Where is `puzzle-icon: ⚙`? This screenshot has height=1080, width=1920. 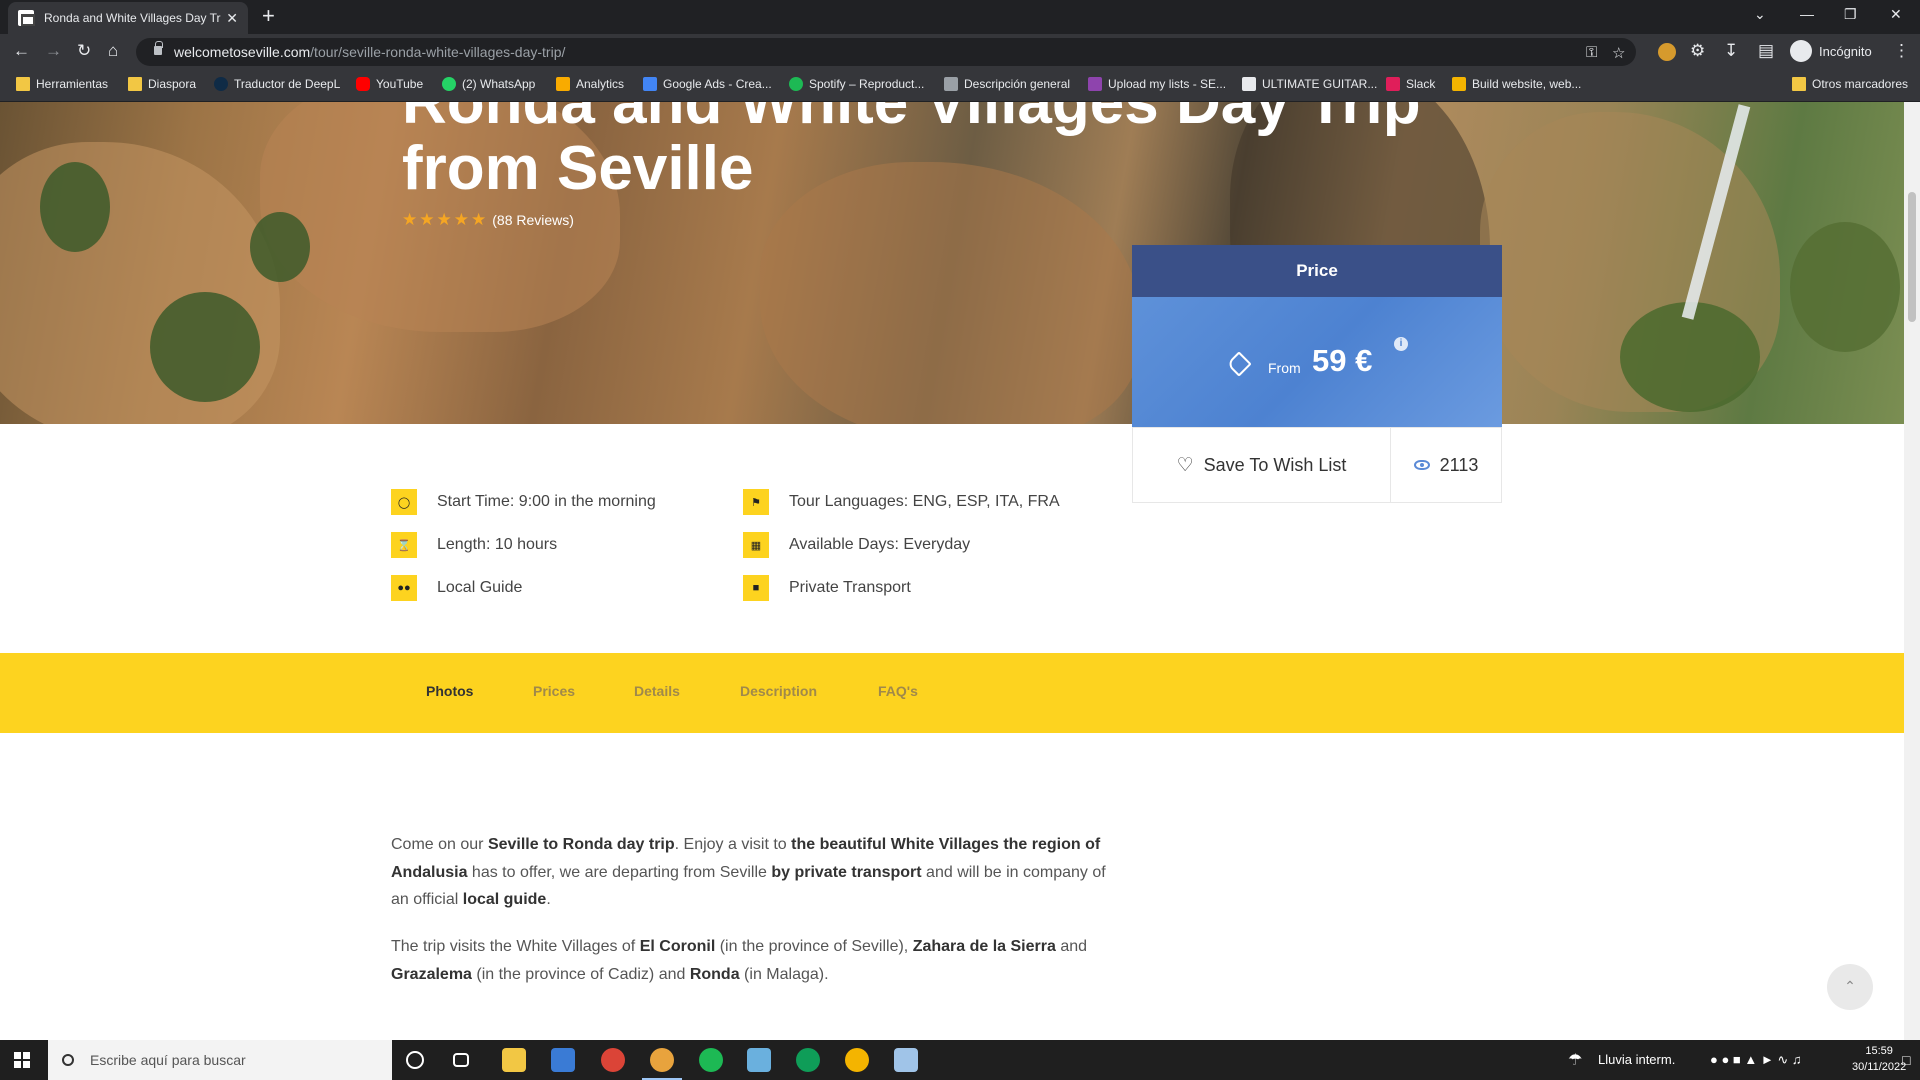
puzzle-icon: ⚙ is located at coordinates (1697, 51).